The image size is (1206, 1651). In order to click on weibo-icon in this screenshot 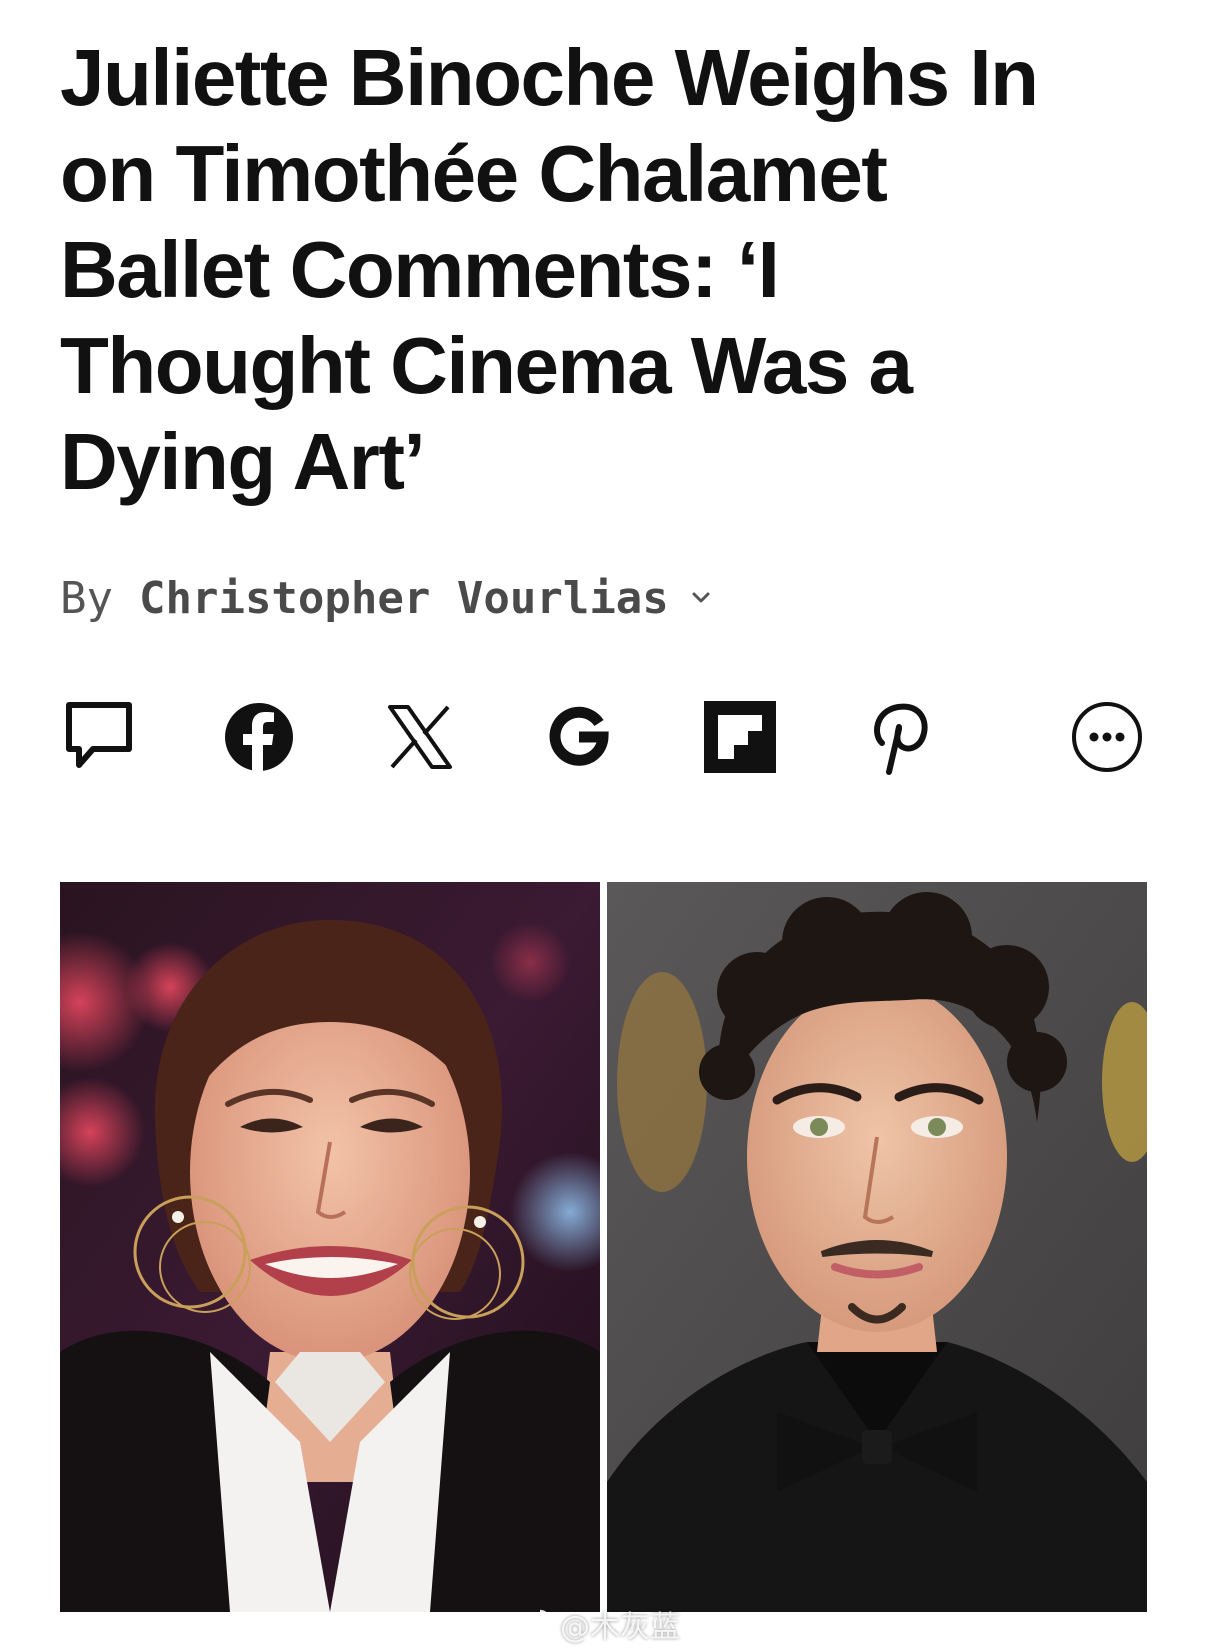, I will do `click(532, 1624)`.